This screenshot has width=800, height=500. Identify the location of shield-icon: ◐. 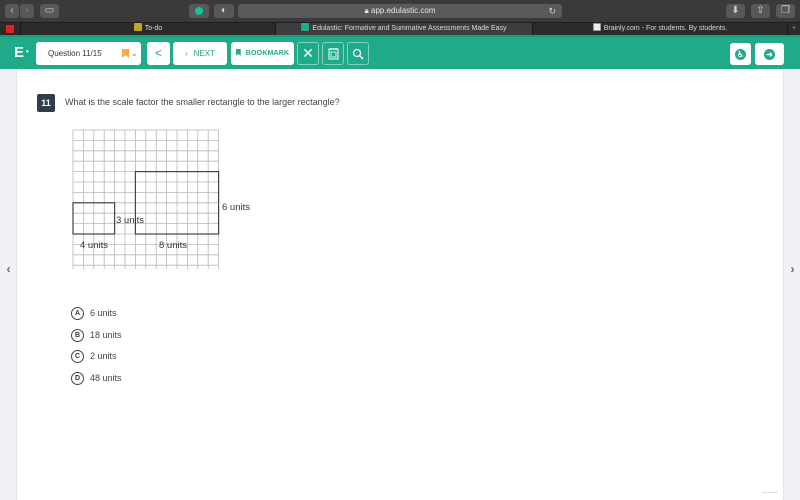
(224, 10).